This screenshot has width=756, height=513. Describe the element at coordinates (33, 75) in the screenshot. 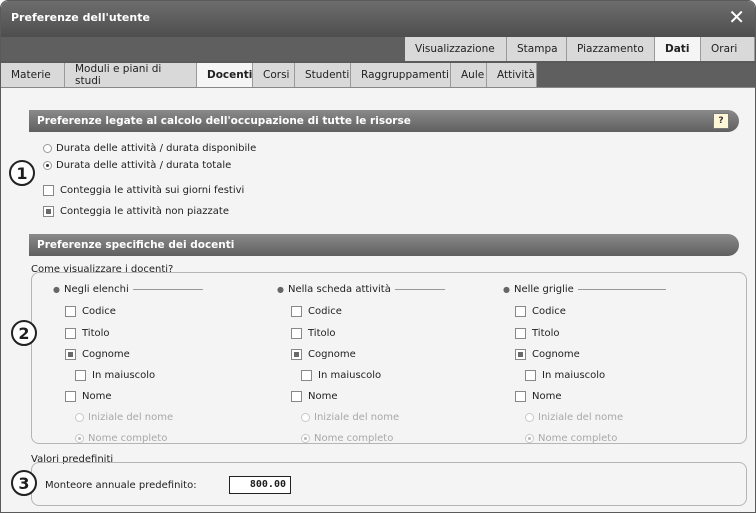

I see `tab-materie: Materie` at that location.